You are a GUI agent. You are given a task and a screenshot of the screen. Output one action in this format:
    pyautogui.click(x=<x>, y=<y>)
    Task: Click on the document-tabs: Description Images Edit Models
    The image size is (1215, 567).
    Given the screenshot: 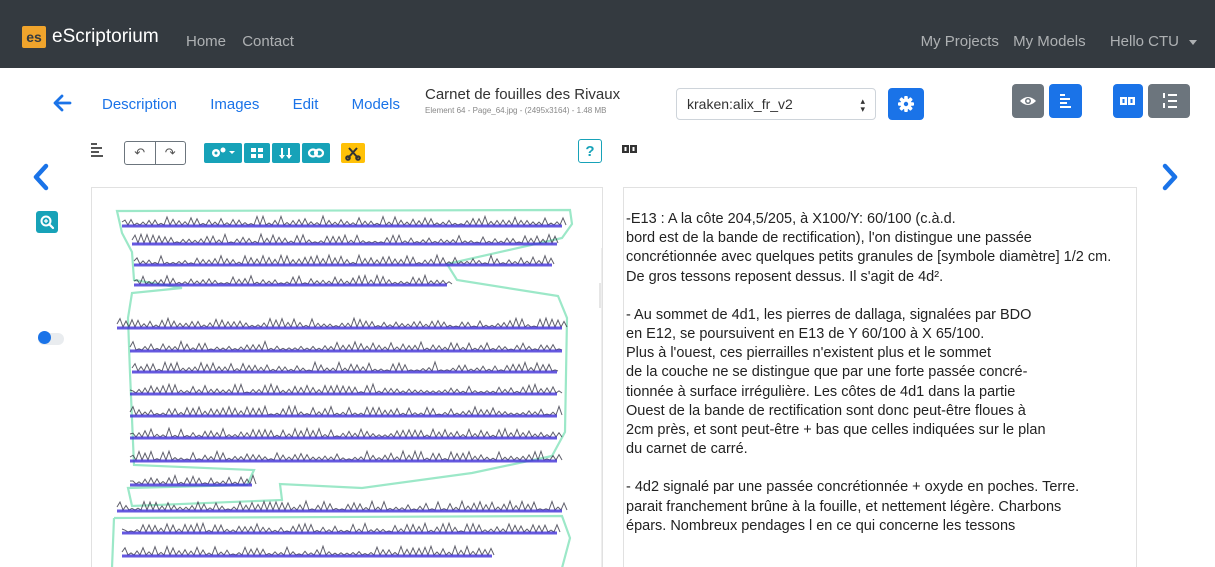 What is the action you would take?
    pyautogui.click(x=265, y=104)
    